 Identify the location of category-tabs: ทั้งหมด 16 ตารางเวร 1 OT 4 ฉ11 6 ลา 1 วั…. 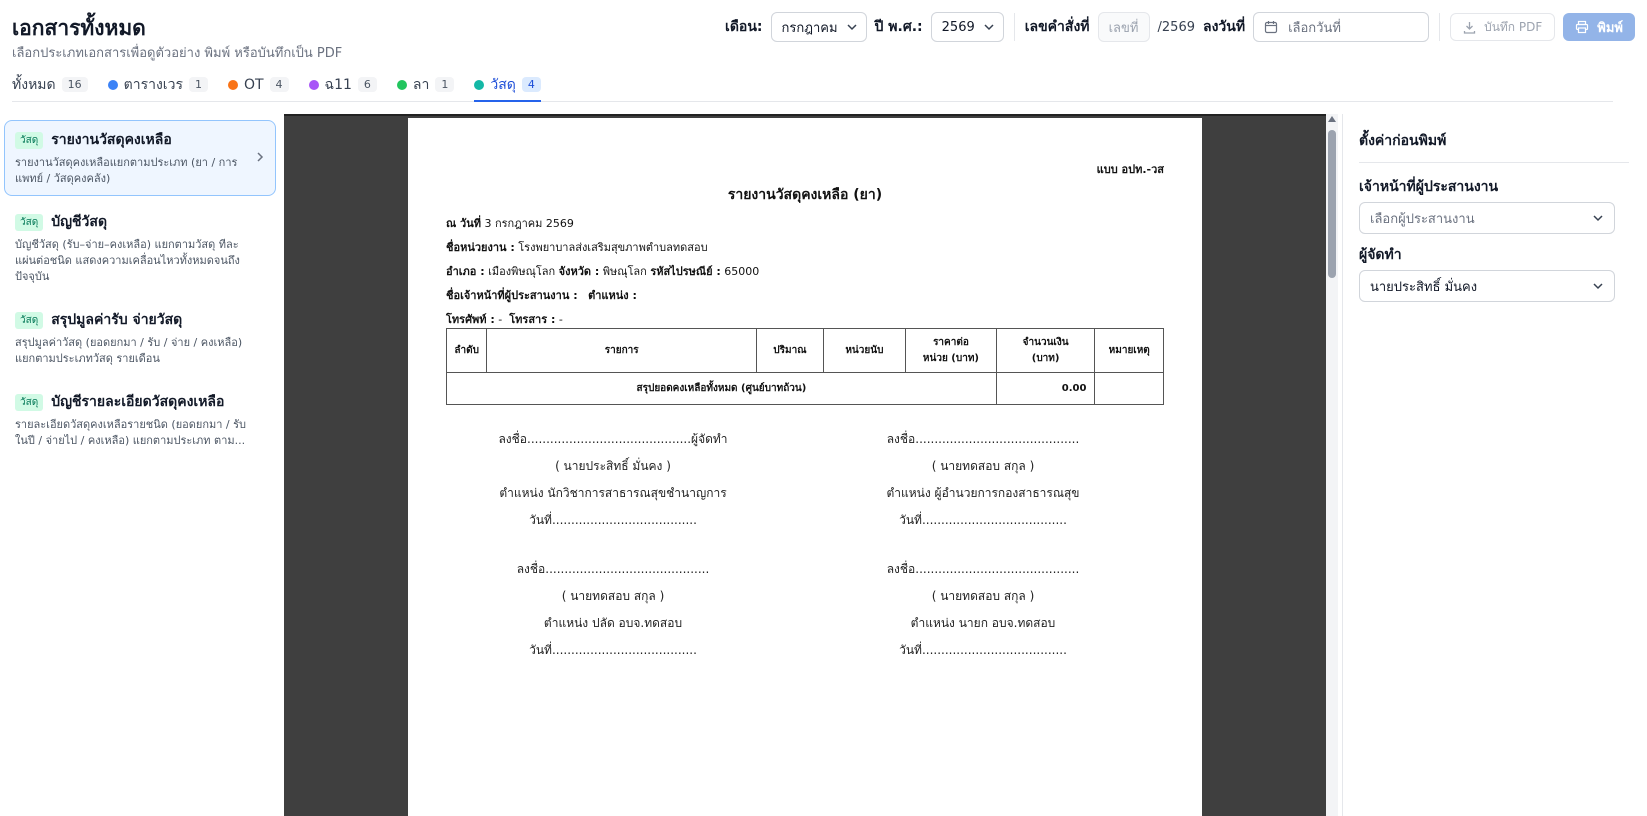
(812, 85).